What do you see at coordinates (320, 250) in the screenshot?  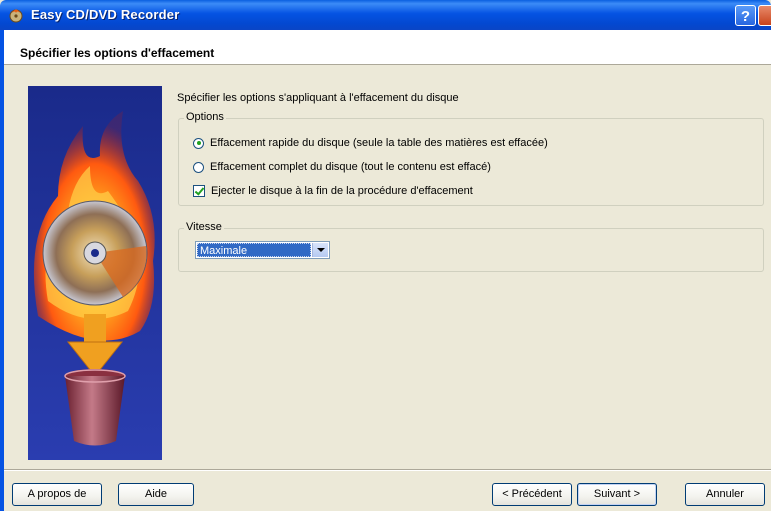 I see `chevron-down-icon` at bounding box center [320, 250].